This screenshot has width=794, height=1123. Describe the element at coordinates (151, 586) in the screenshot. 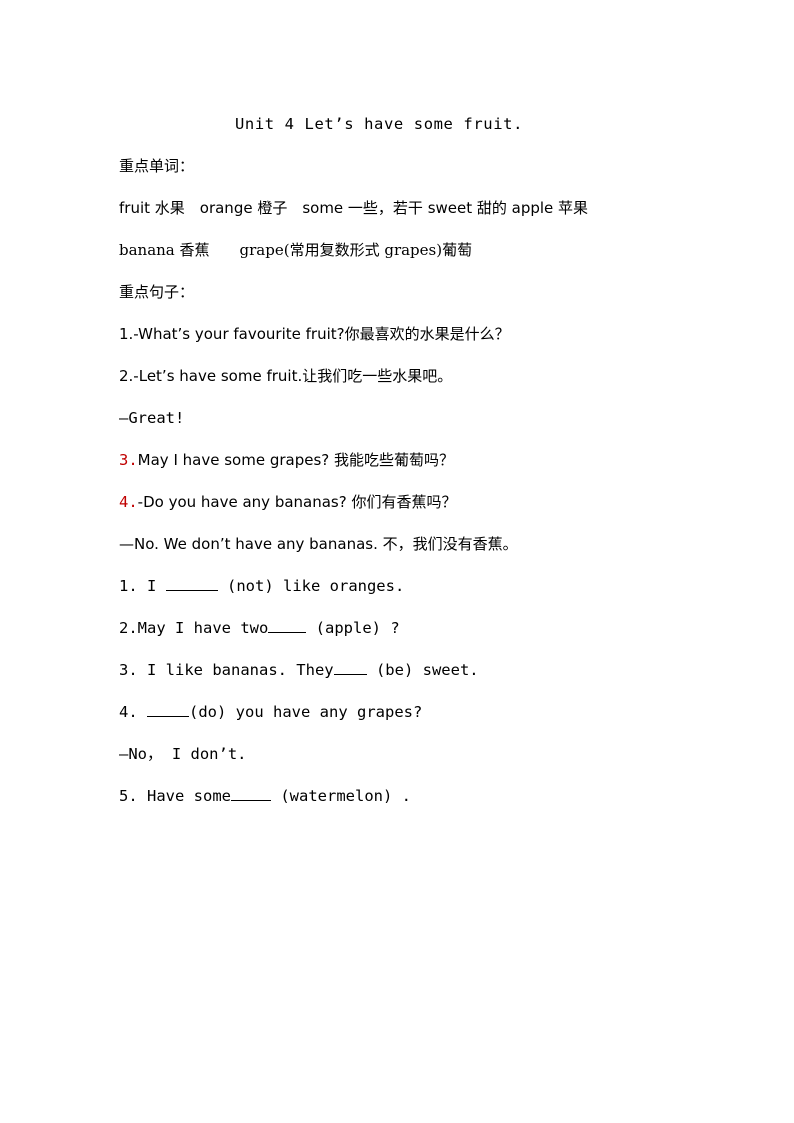

I see `exercise-1-prefix: I` at that location.